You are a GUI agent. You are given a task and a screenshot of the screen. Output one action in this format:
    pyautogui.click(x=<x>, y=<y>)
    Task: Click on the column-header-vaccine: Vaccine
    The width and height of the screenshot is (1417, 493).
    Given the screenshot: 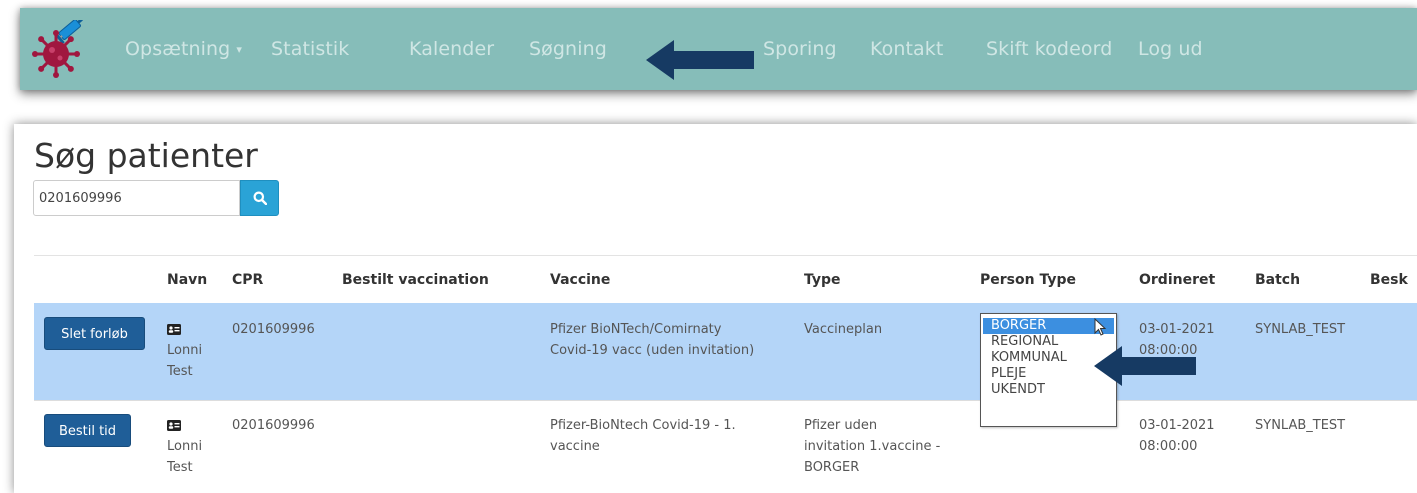 What is the action you would take?
    pyautogui.click(x=580, y=280)
    